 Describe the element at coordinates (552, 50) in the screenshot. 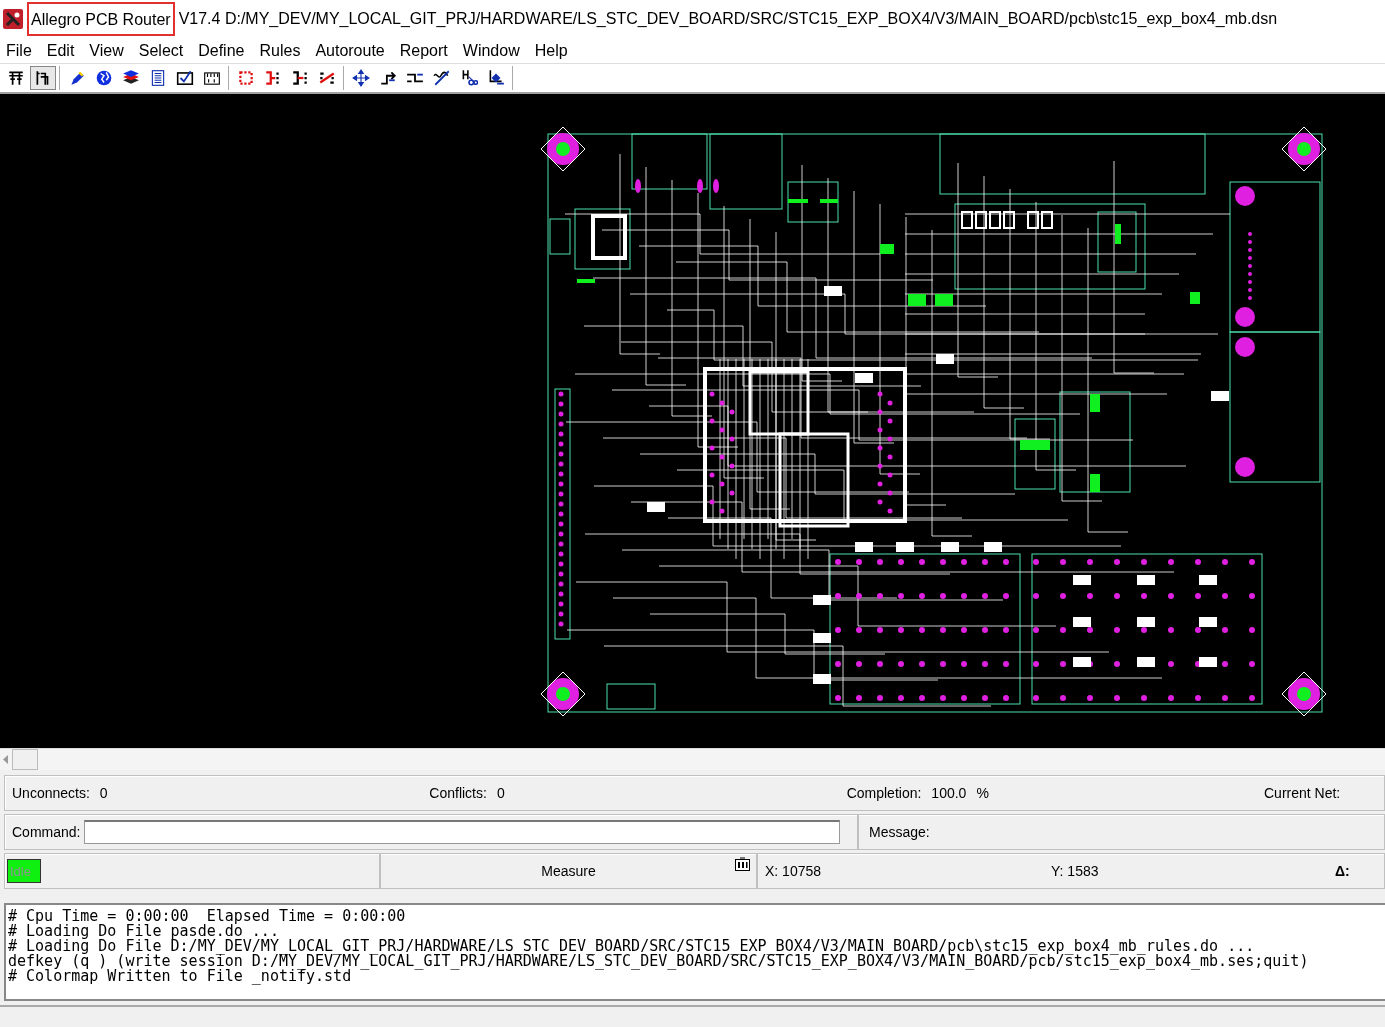

I see `menu-item: Help` at that location.